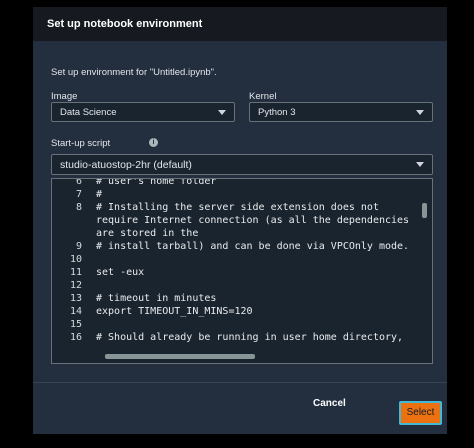 The image size is (474, 448). Describe the element at coordinates (232, 324) in the screenshot. I see `code-line: 15` at that location.